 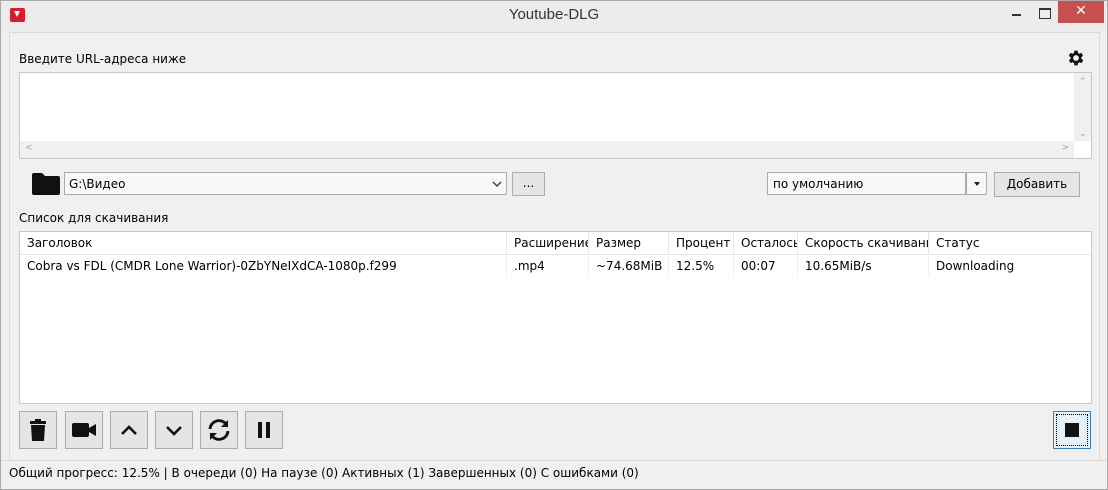 I want to click on cell-status: Downloading, so click(x=975, y=266).